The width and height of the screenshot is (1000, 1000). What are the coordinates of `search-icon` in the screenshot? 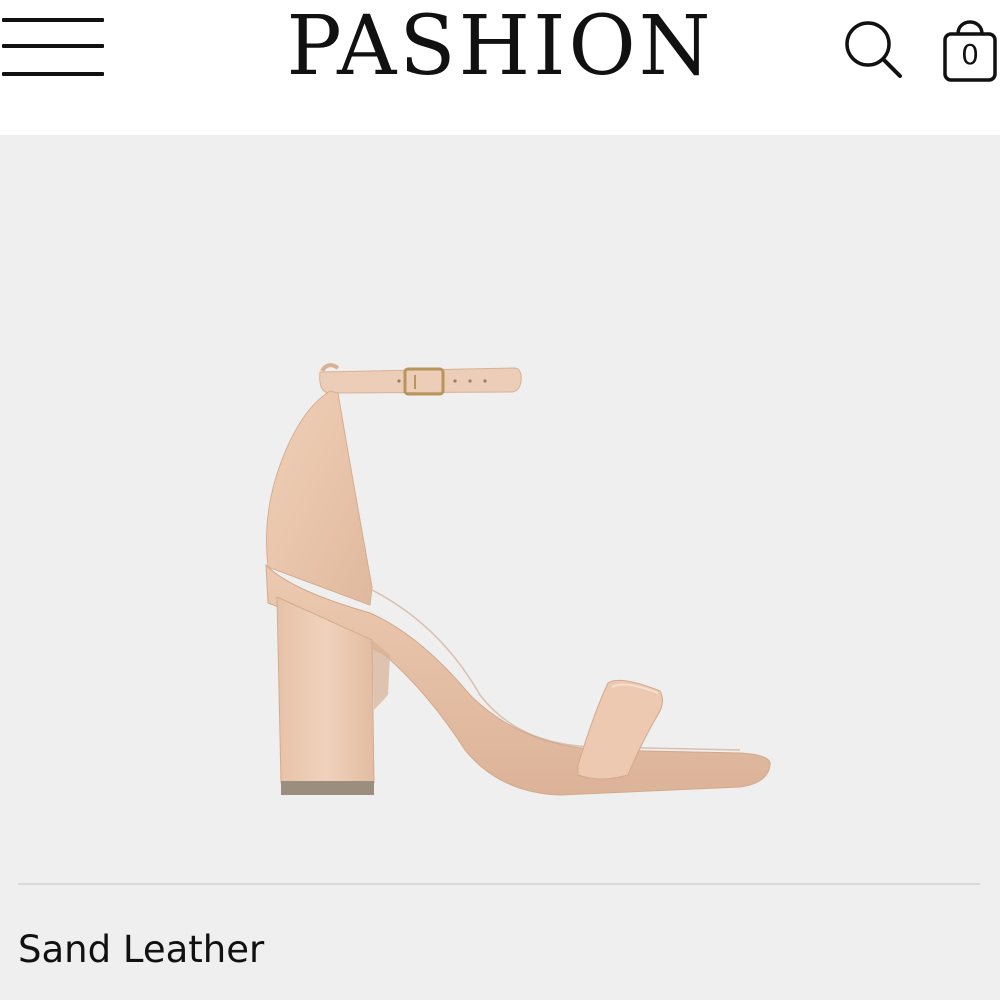 It's located at (873, 49).